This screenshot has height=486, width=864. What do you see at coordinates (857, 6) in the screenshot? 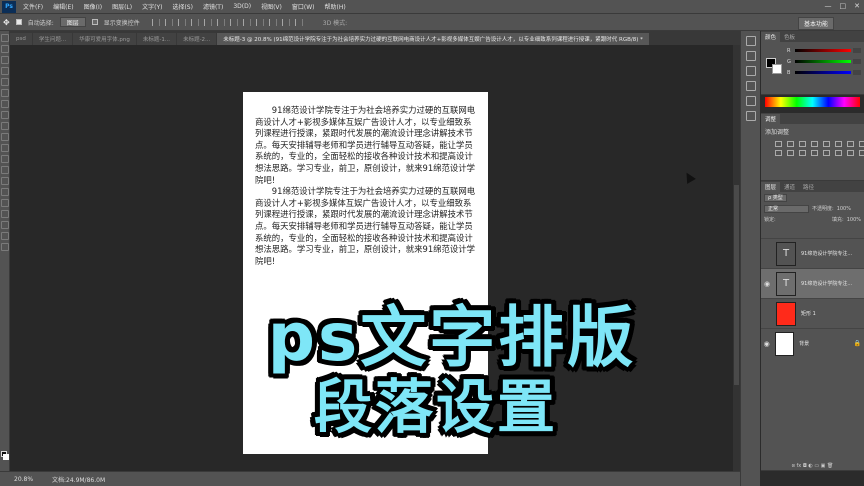
I see `close-button: ✕` at bounding box center [857, 6].